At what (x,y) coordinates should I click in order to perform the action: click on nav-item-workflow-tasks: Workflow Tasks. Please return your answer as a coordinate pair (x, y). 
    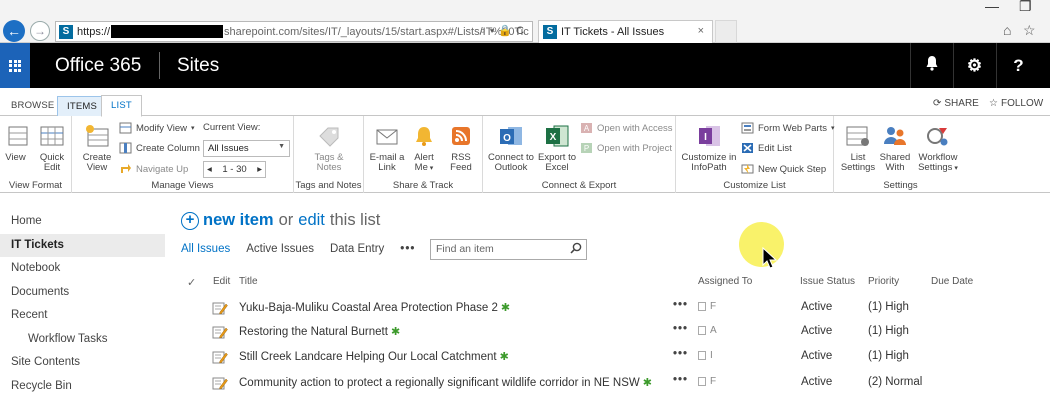
    Looking at the image, I should click on (82, 340).